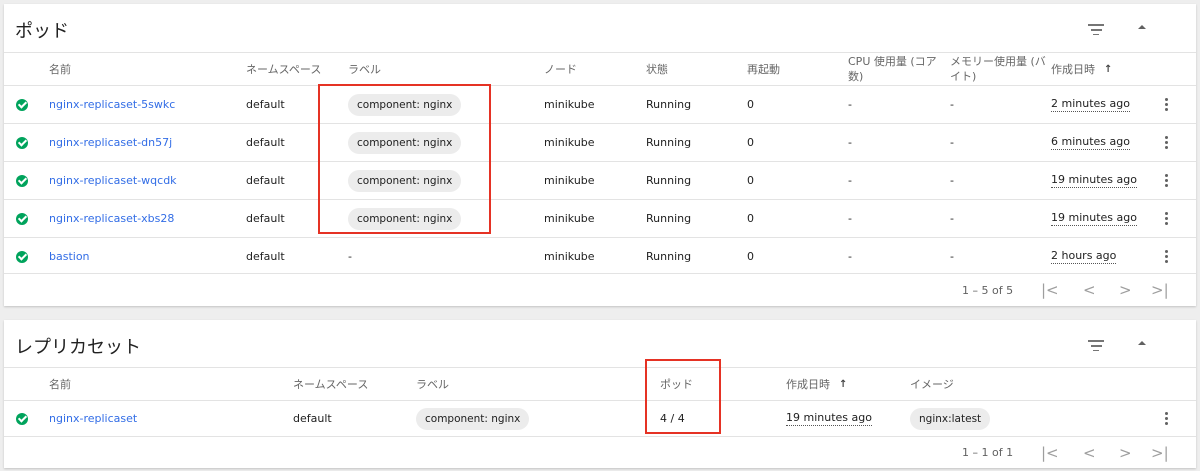  What do you see at coordinates (93, 418) in the screenshot?
I see `replicaset-name-link: nginx-replicaset` at bounding box center [93, 418].